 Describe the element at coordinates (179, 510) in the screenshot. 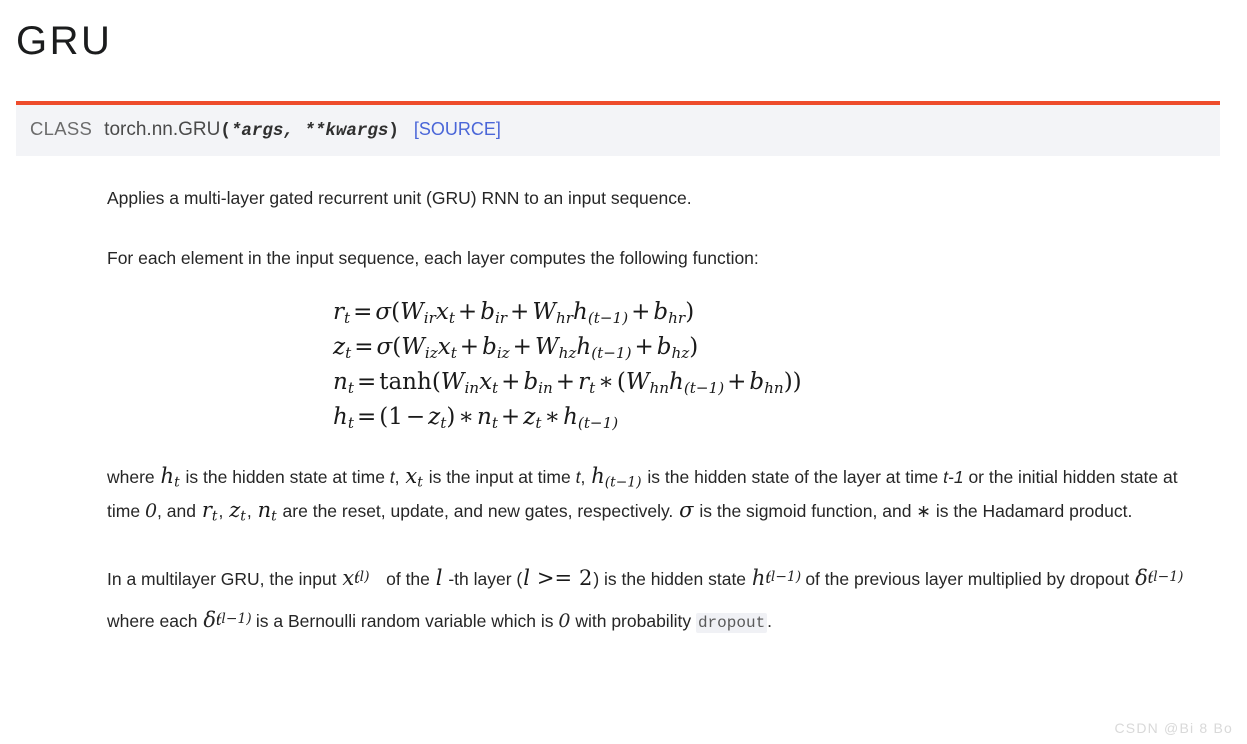

I see `where-seg-8: , and` at that location.